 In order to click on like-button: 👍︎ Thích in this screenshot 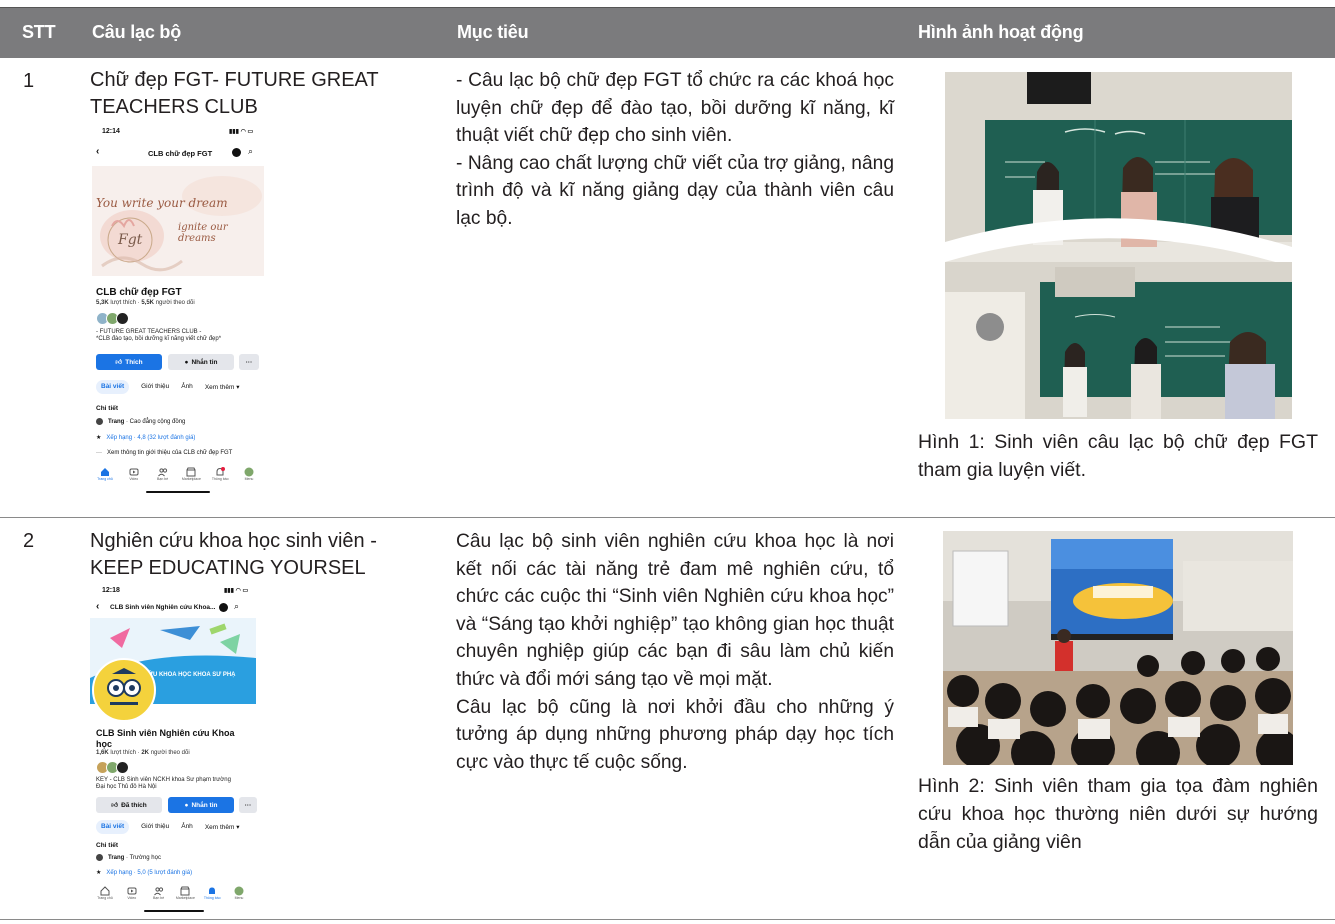, I will do `click(129, 362)`.